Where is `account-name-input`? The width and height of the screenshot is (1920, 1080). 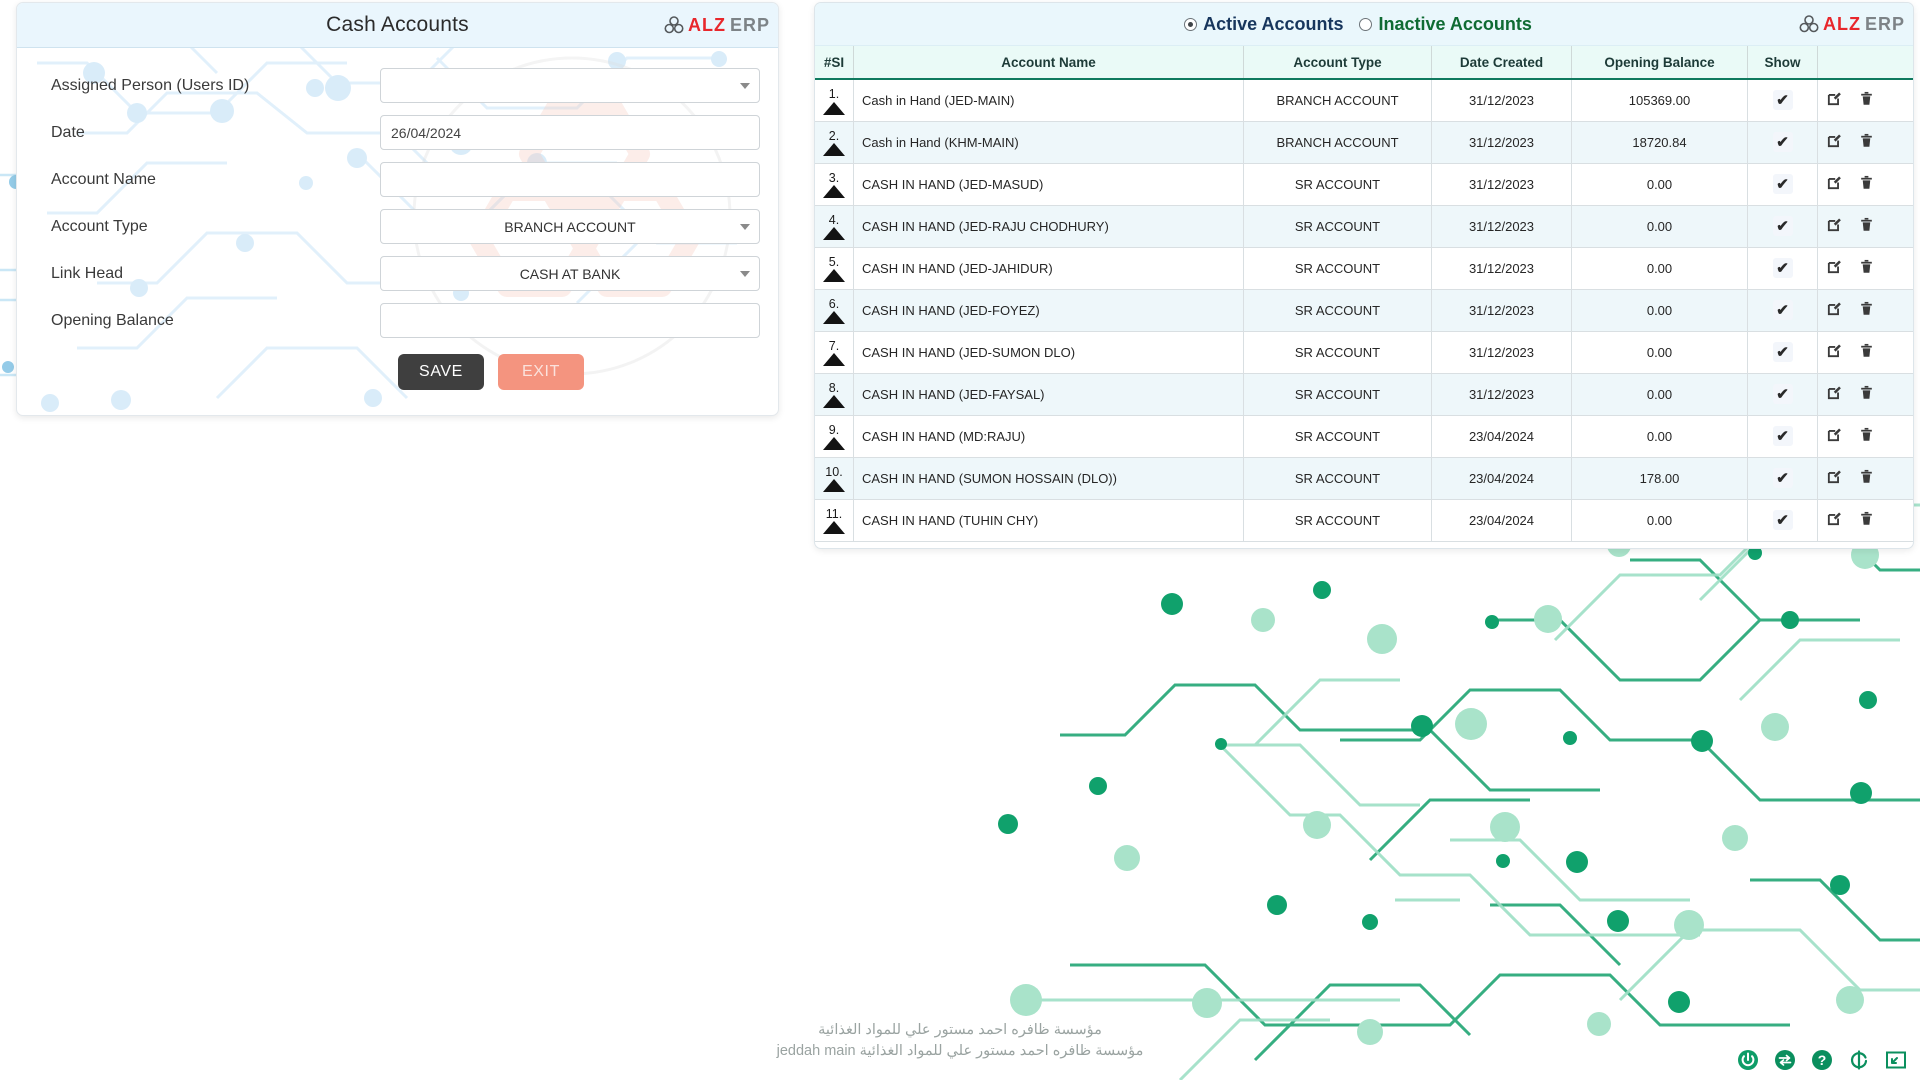 account-name-input is located at coordinates (570, 179).